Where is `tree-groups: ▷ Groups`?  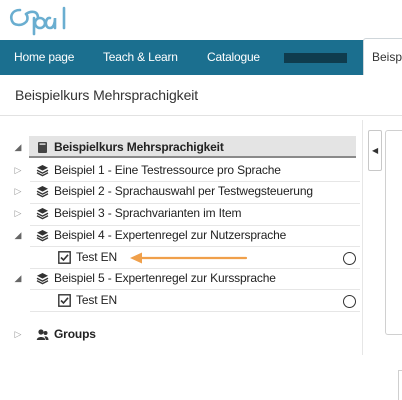 tree-groups: ▷ Groups is located at coordinates (181, 335).